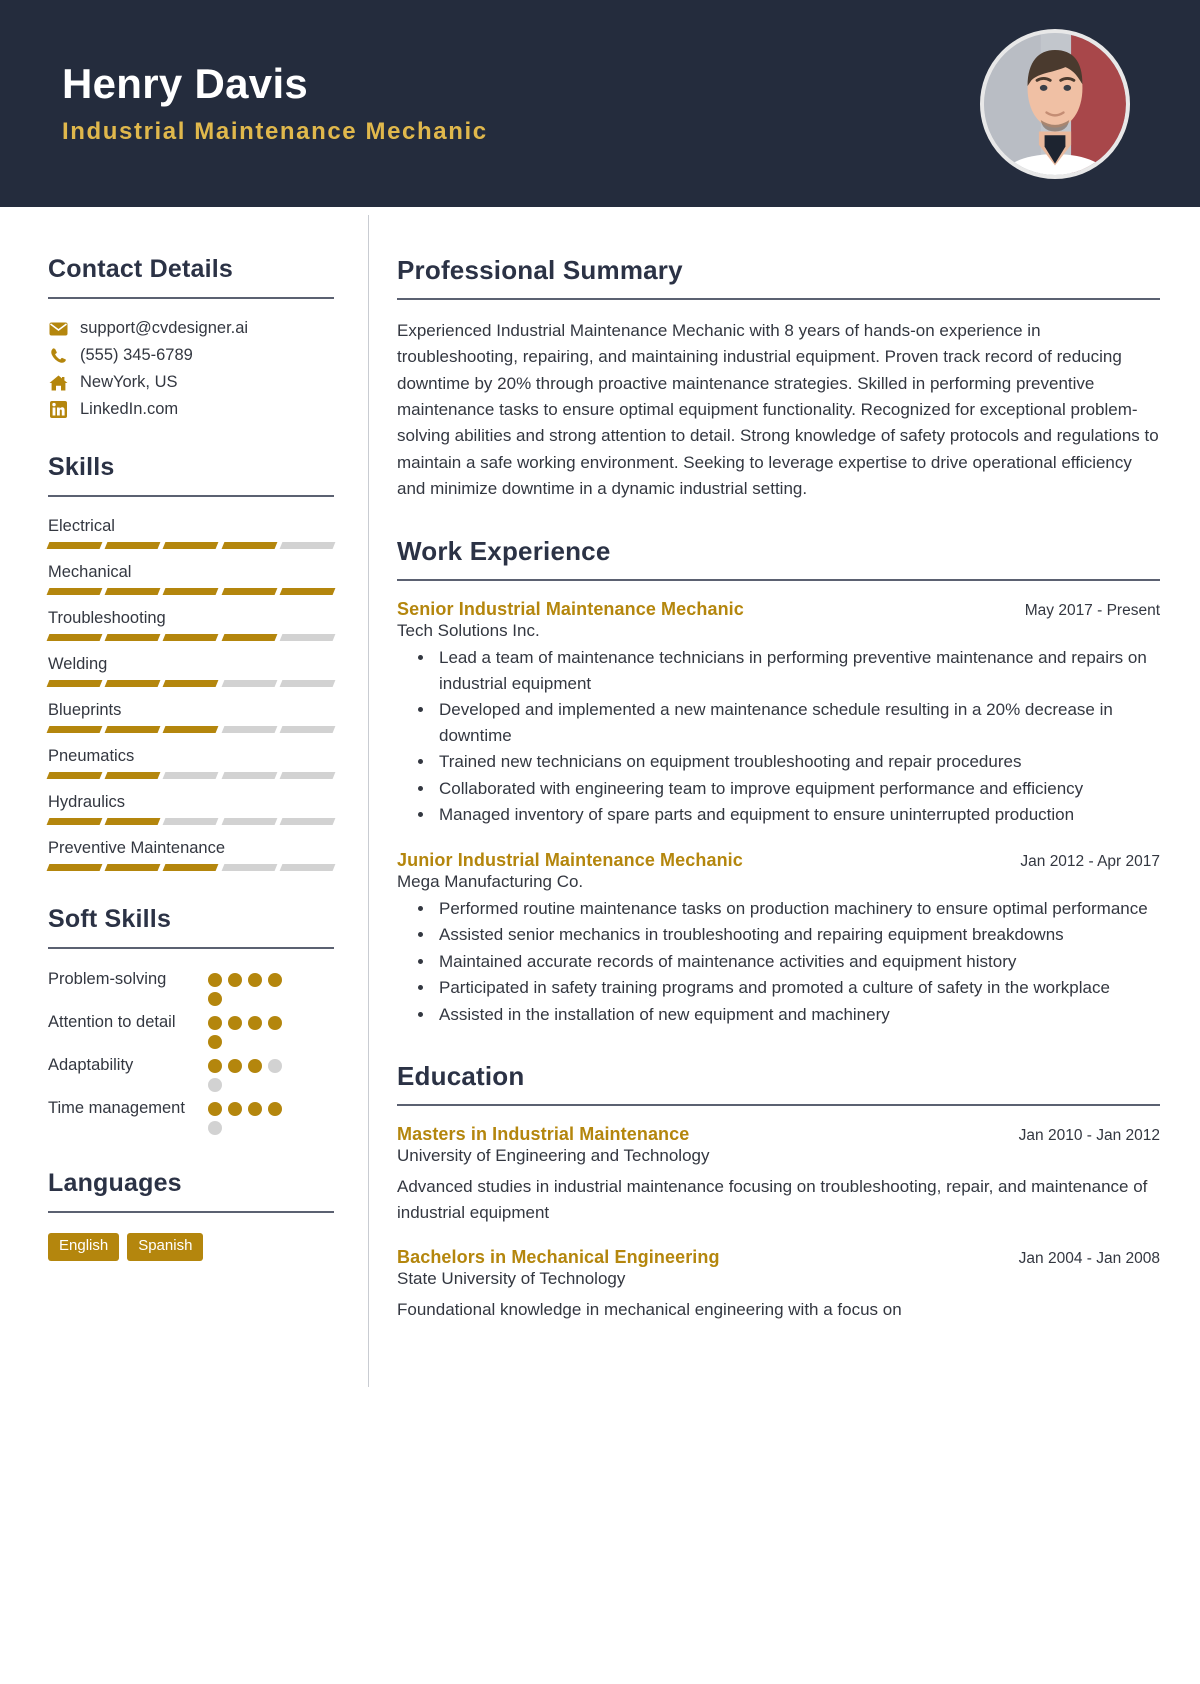  What do you see at coordinates (115, 1183) in the screenshot?
I see `languages-heading: Languages` at bounding box center [115, 1183].